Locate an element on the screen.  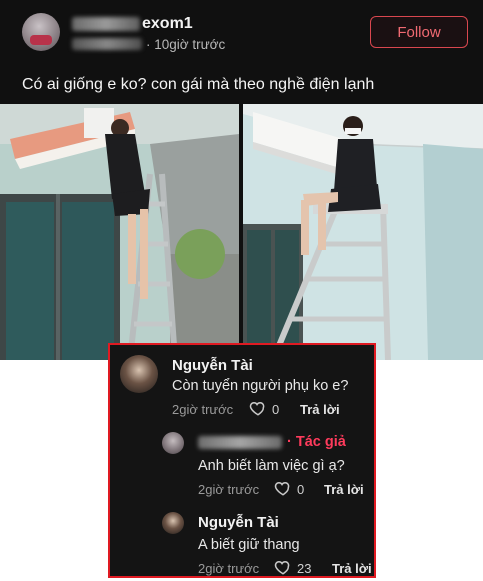
comment-text: Anh biết làm việc gì ạ? is located at coordinates (271, 466).